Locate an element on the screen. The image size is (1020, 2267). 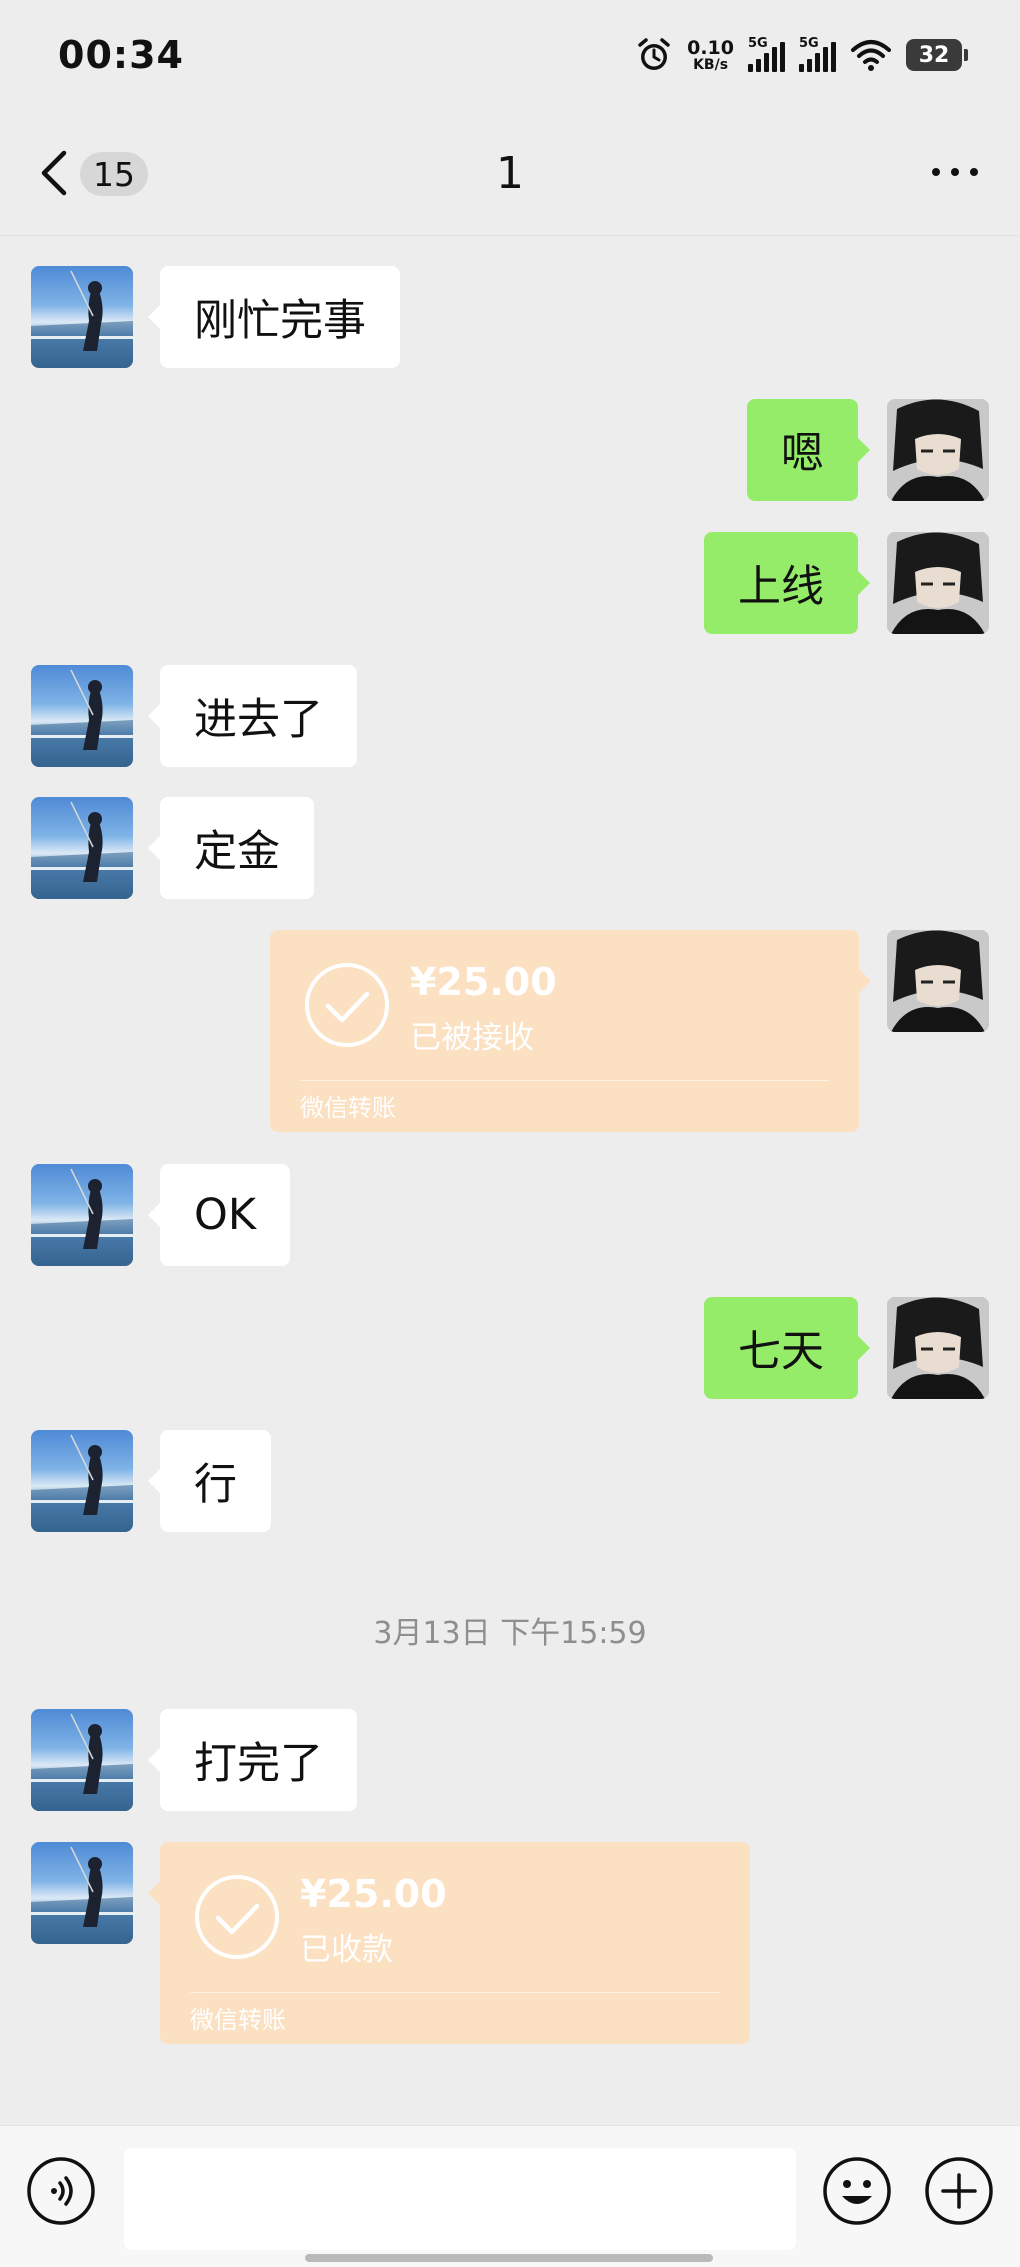
wifi-icon is located at coordinates (871, 55).